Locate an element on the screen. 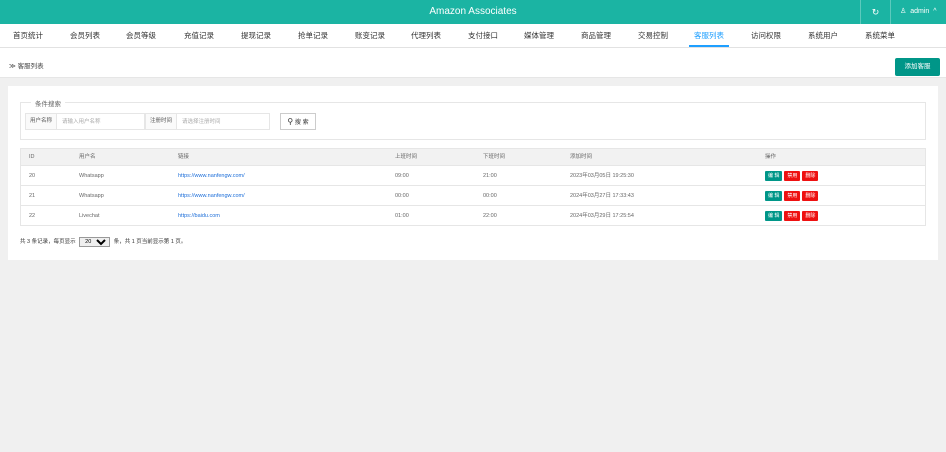  regtime-input is located at coordinates (223, 121).